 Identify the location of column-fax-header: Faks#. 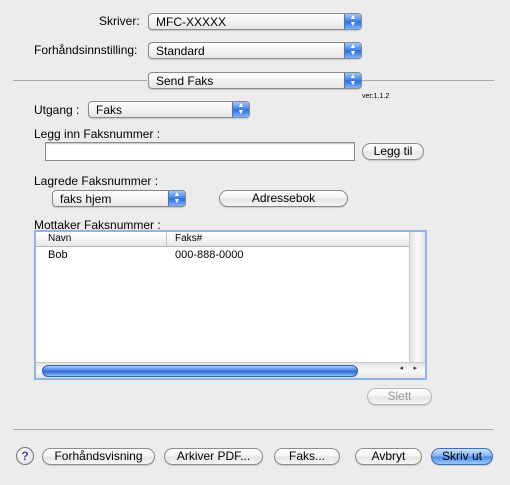
(188, 238).